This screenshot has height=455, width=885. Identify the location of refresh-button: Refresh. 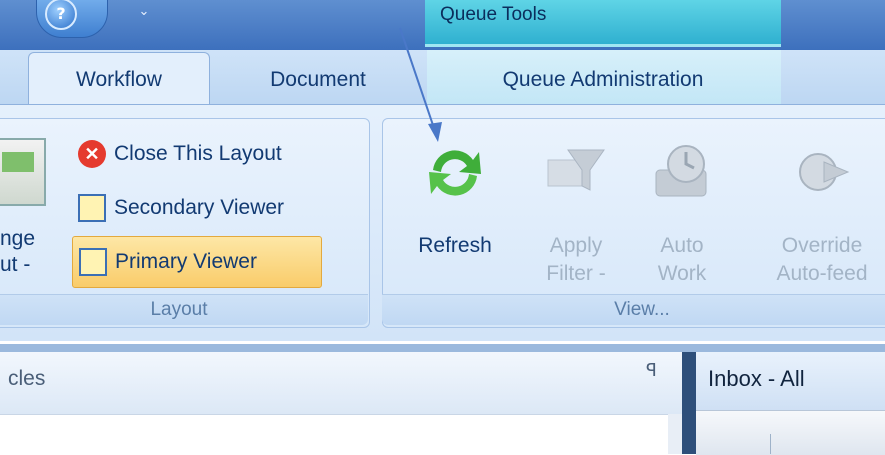
(455, 215).